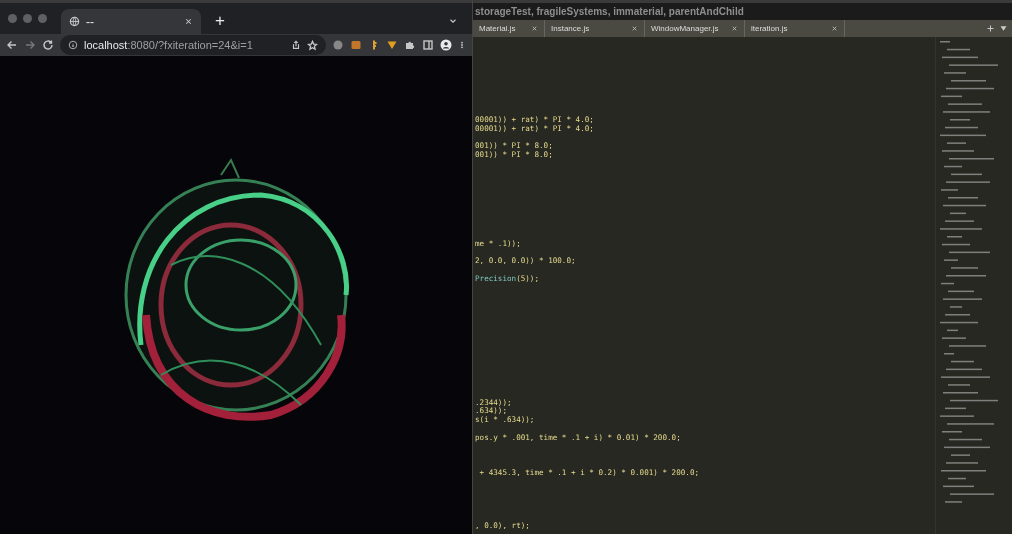 This screenshot has height=534, width=1012. I want to click on address-bar: localhost:8080/?fxiteration=24&i=1, so click(193, 45).